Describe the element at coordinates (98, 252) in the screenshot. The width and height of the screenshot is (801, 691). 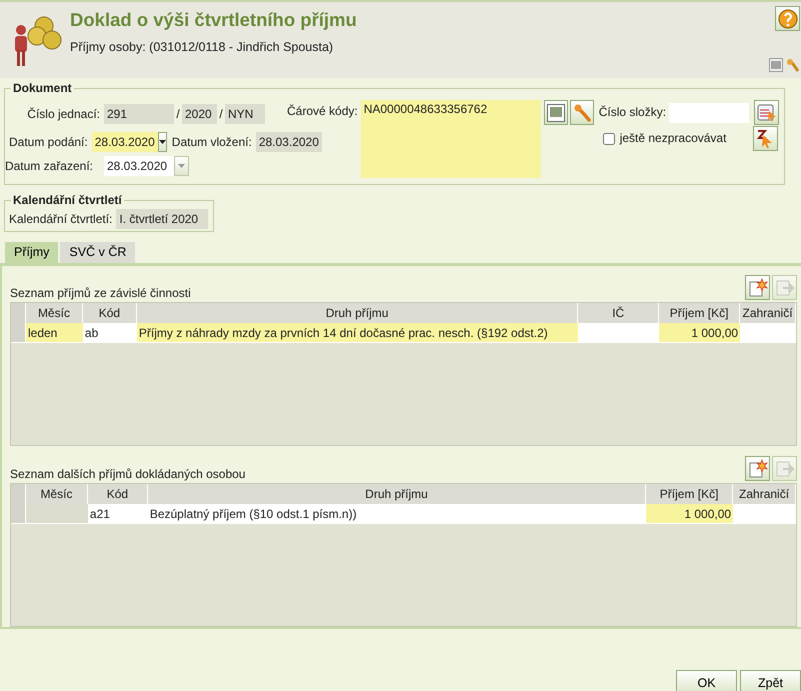
I see `tab: SVČ v ČR` at that location.